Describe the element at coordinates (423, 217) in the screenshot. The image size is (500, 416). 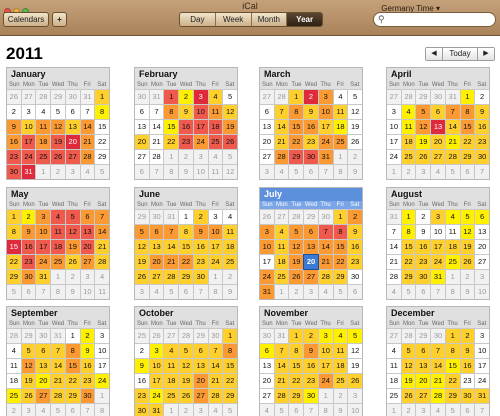
I see `day-cell: 2` at that location.